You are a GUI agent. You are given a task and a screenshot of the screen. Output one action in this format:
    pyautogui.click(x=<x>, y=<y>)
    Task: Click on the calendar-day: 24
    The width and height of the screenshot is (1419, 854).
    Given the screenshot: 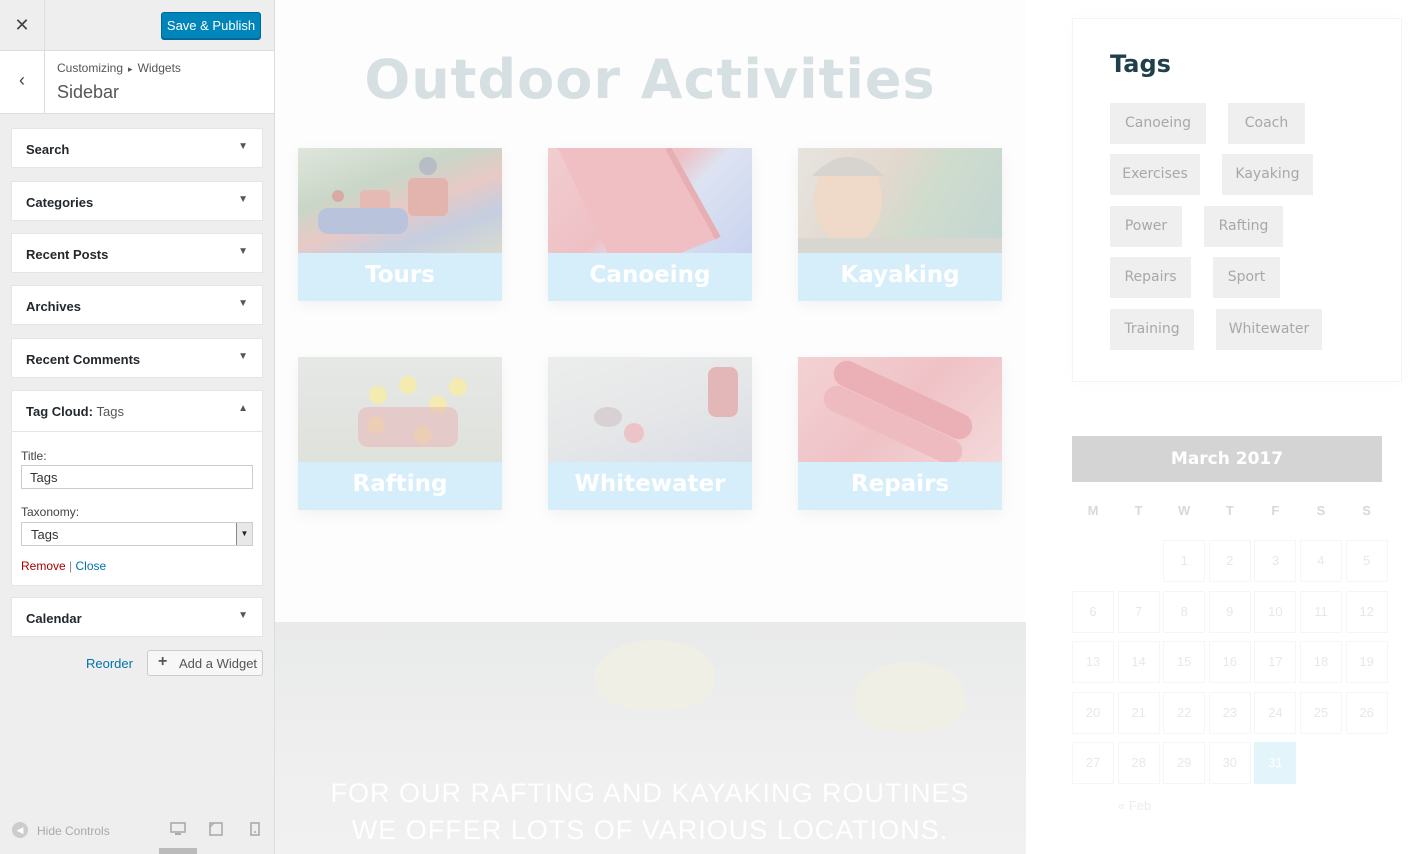 What is the action you would take?
    pyautogui.click(x=1275, y=712)
    